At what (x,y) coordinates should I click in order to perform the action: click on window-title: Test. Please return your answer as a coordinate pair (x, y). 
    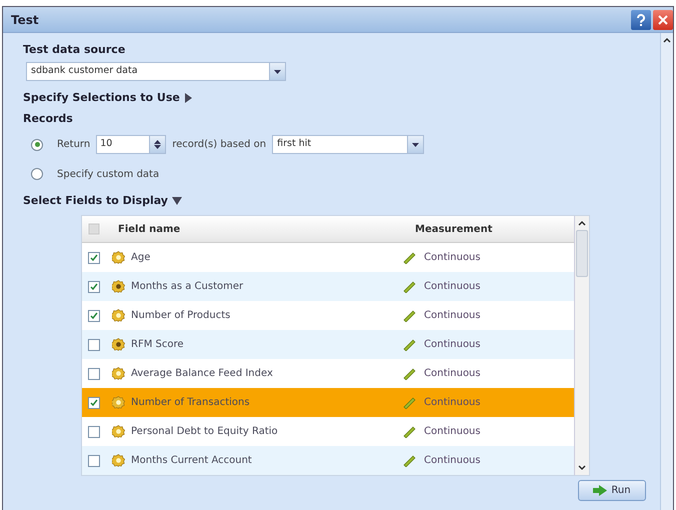
    Looking at the image, I should click on (25, 19).